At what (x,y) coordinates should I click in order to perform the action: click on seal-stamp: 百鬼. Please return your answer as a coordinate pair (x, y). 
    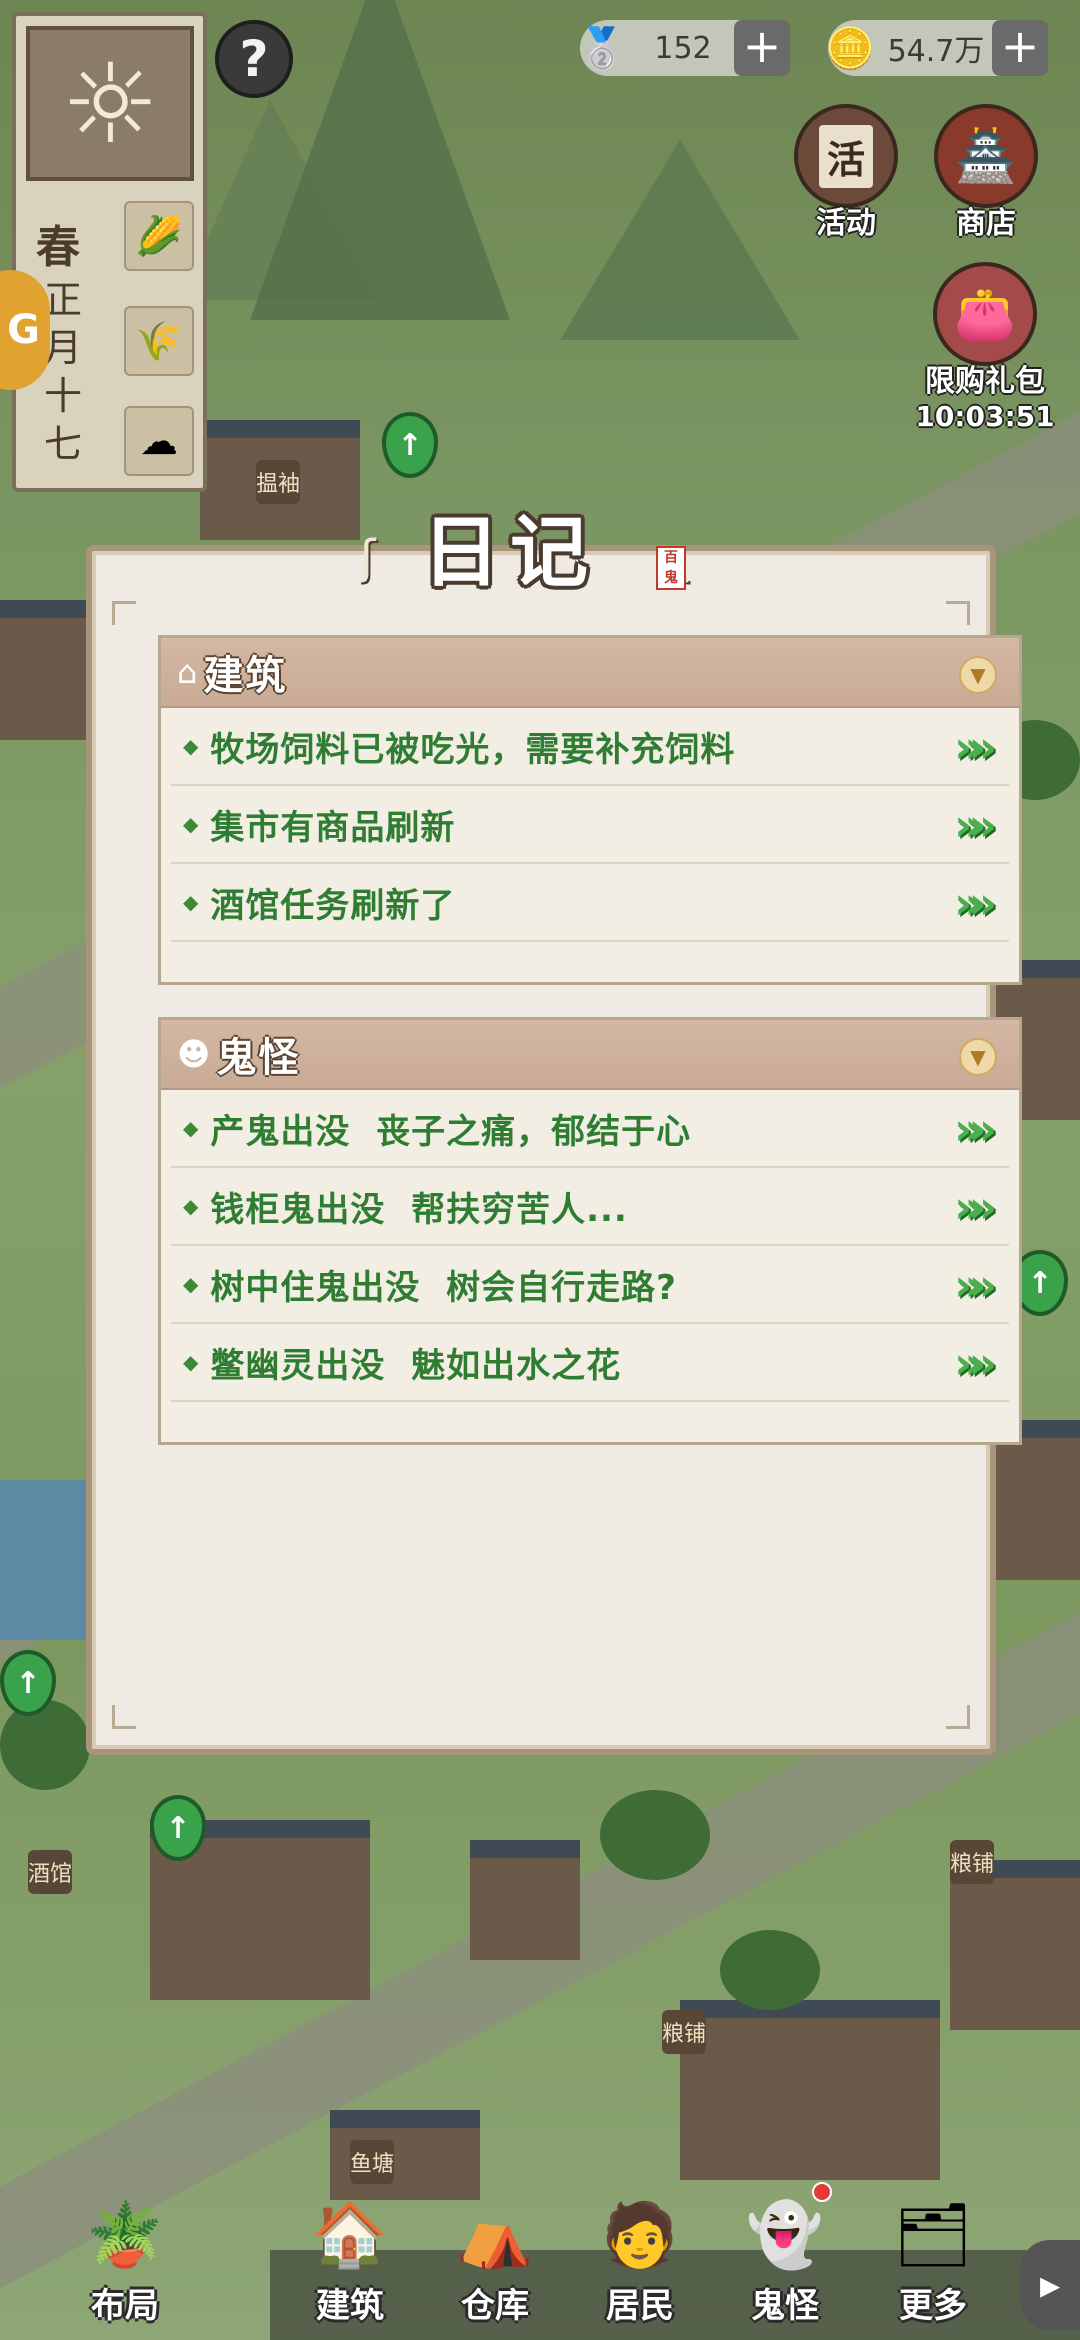
    Looking at the image, I should click on (671, 568).